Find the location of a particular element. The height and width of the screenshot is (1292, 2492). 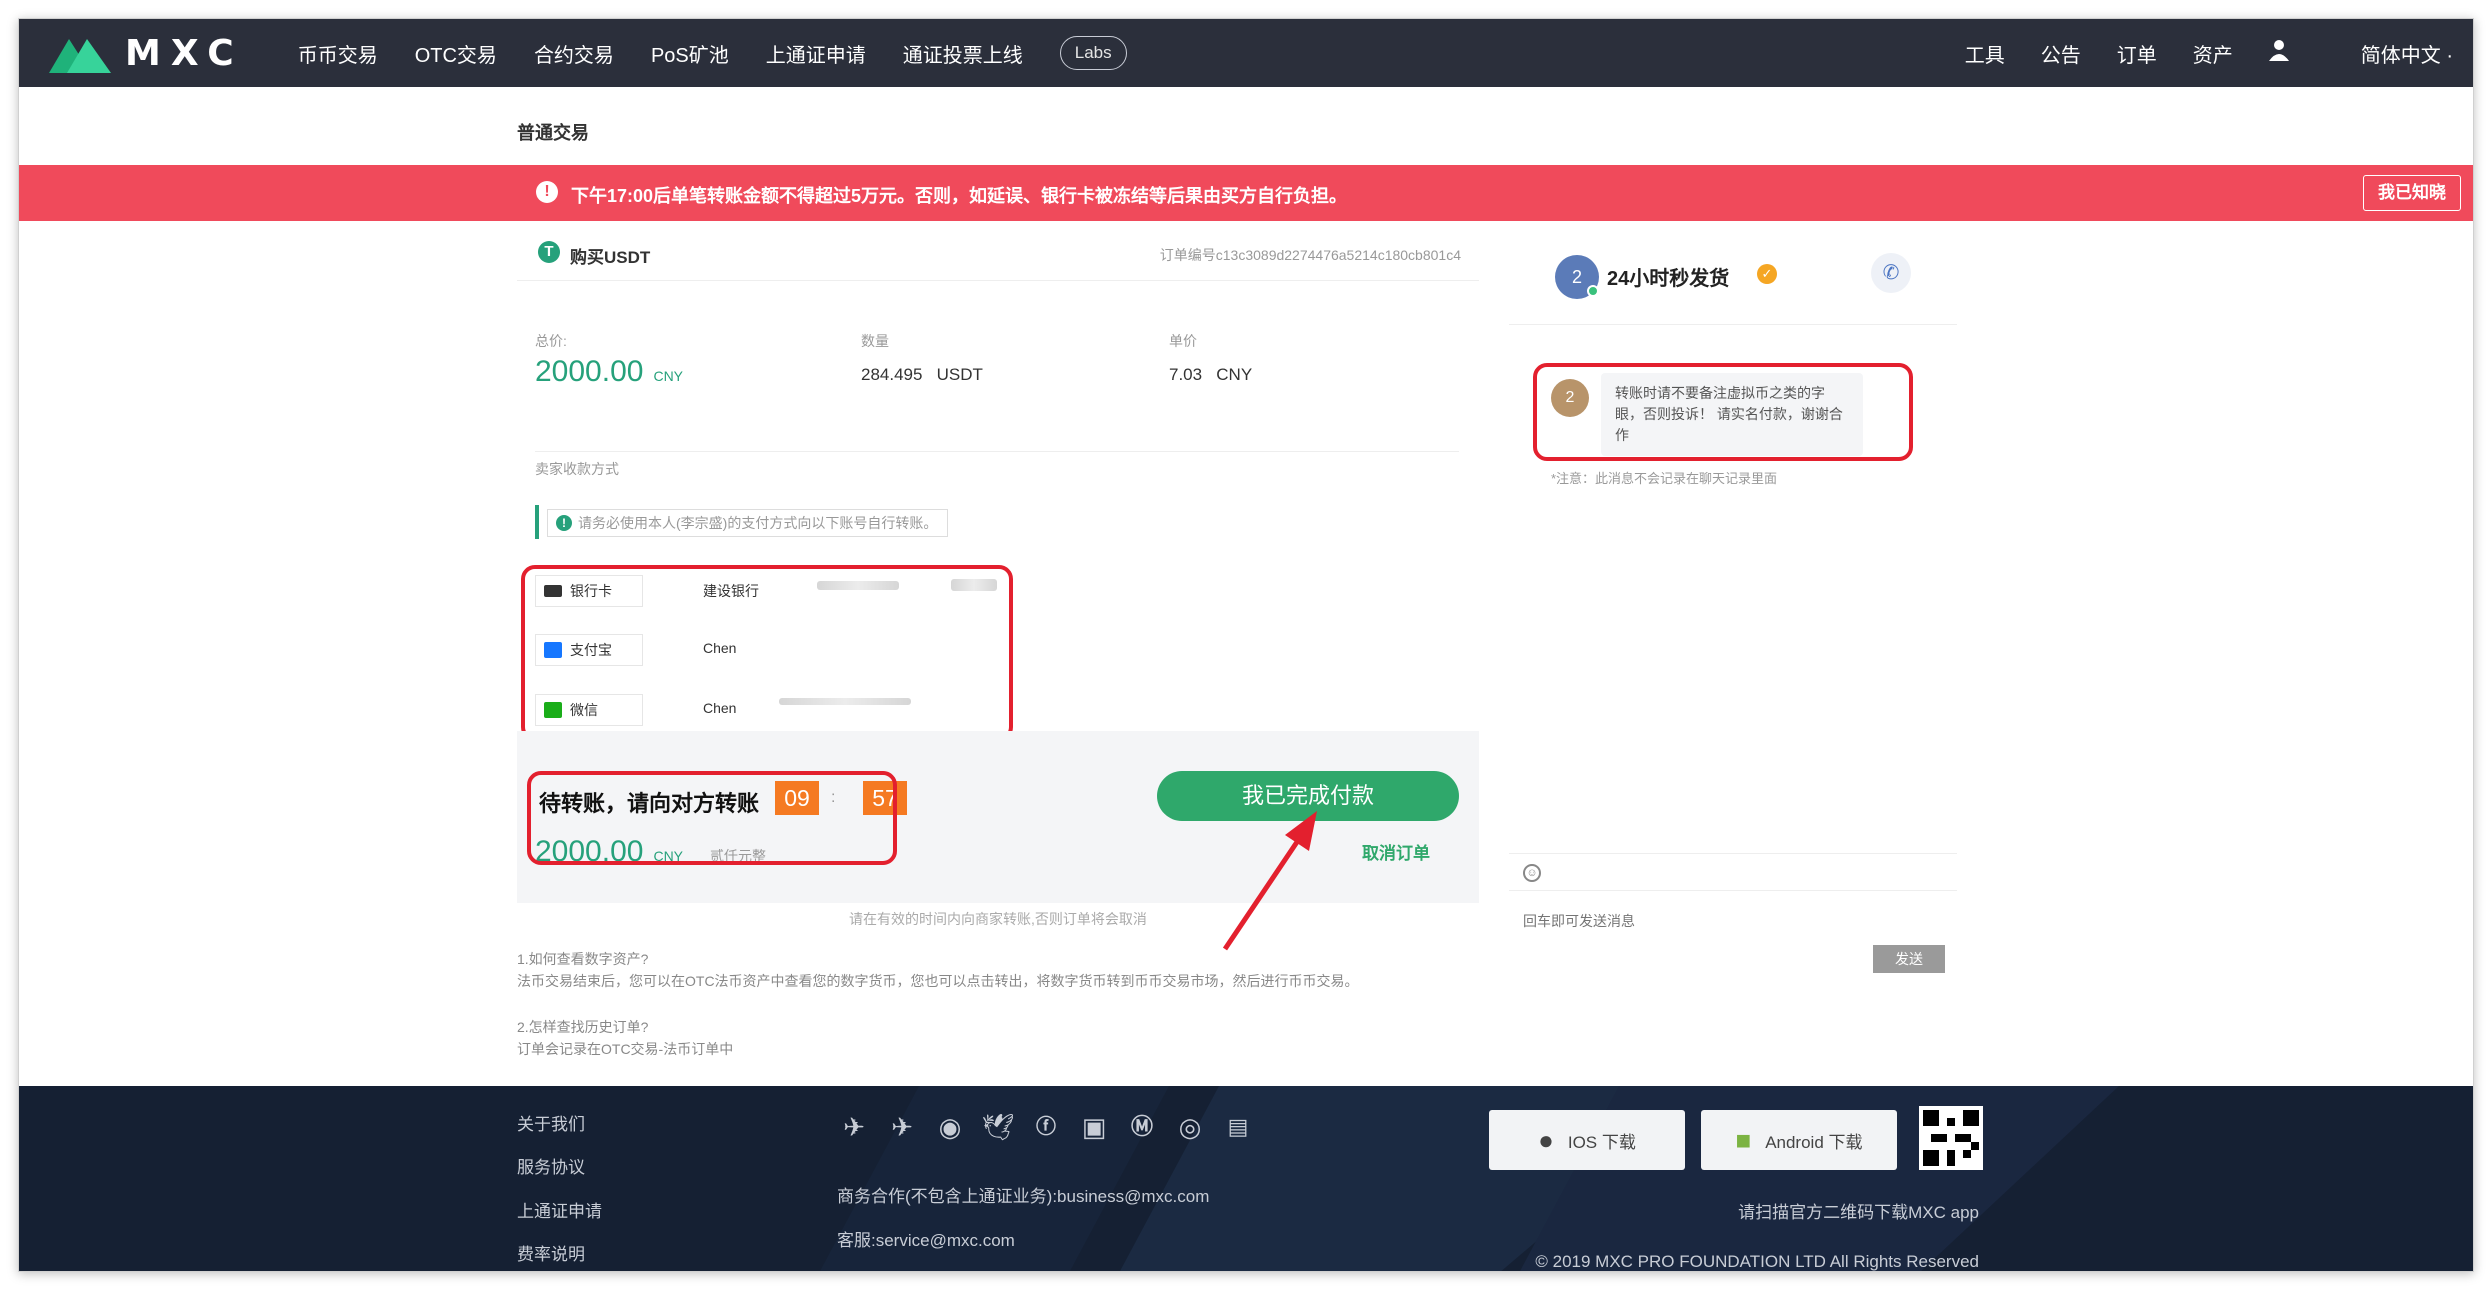

cancel-order-link: 取消订单 is located at coordinates (1396, 851).